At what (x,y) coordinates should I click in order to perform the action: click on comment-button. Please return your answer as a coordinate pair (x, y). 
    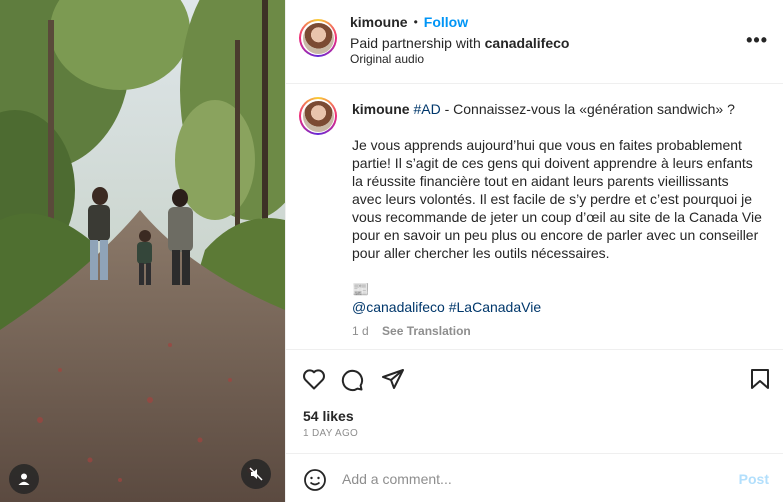
    Looking at the image, I should click on (352, 381).